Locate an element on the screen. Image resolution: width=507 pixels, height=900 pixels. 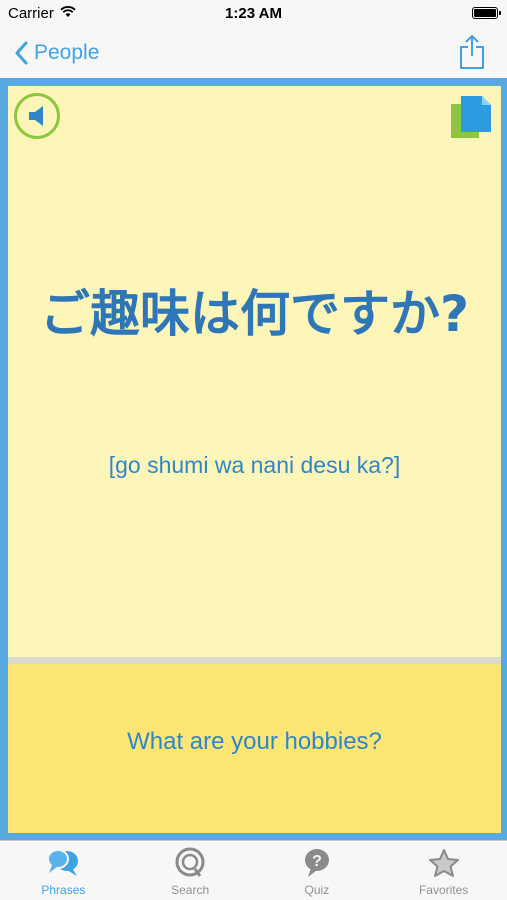
star-icon is located at coordinates (443, 863).